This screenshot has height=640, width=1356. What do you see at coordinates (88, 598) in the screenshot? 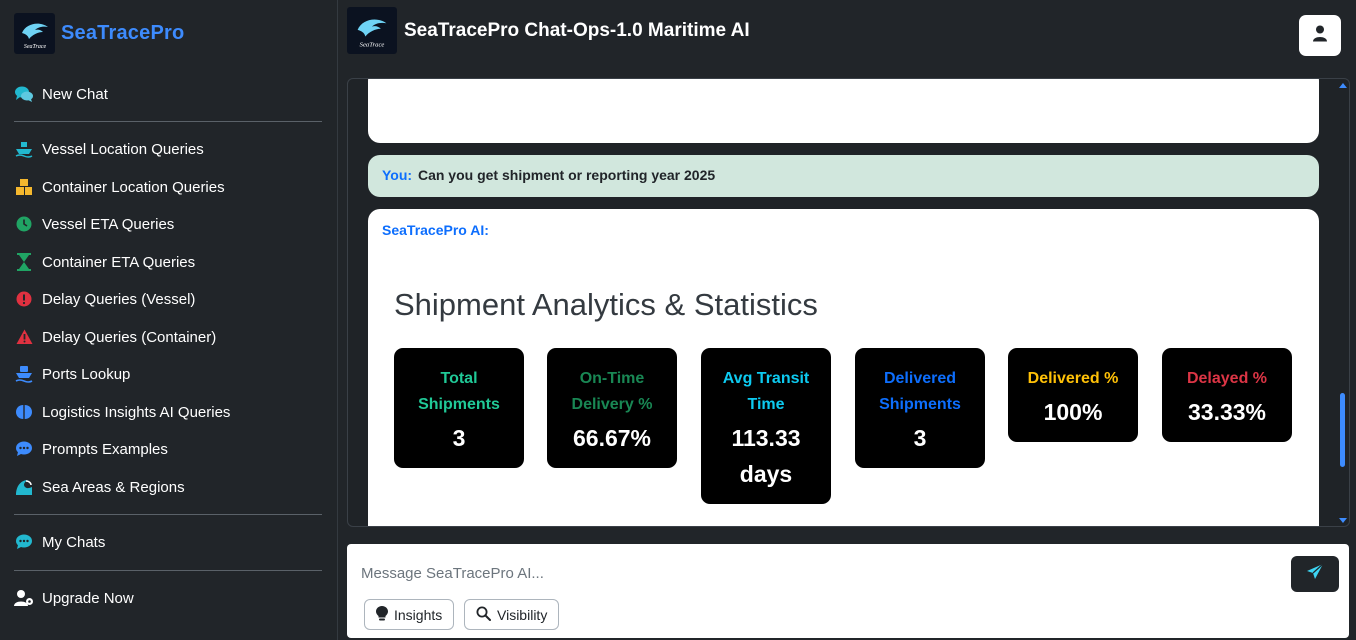
I see `upgrade-now-label: Upgrade Now` at bounding box center [88, 598].